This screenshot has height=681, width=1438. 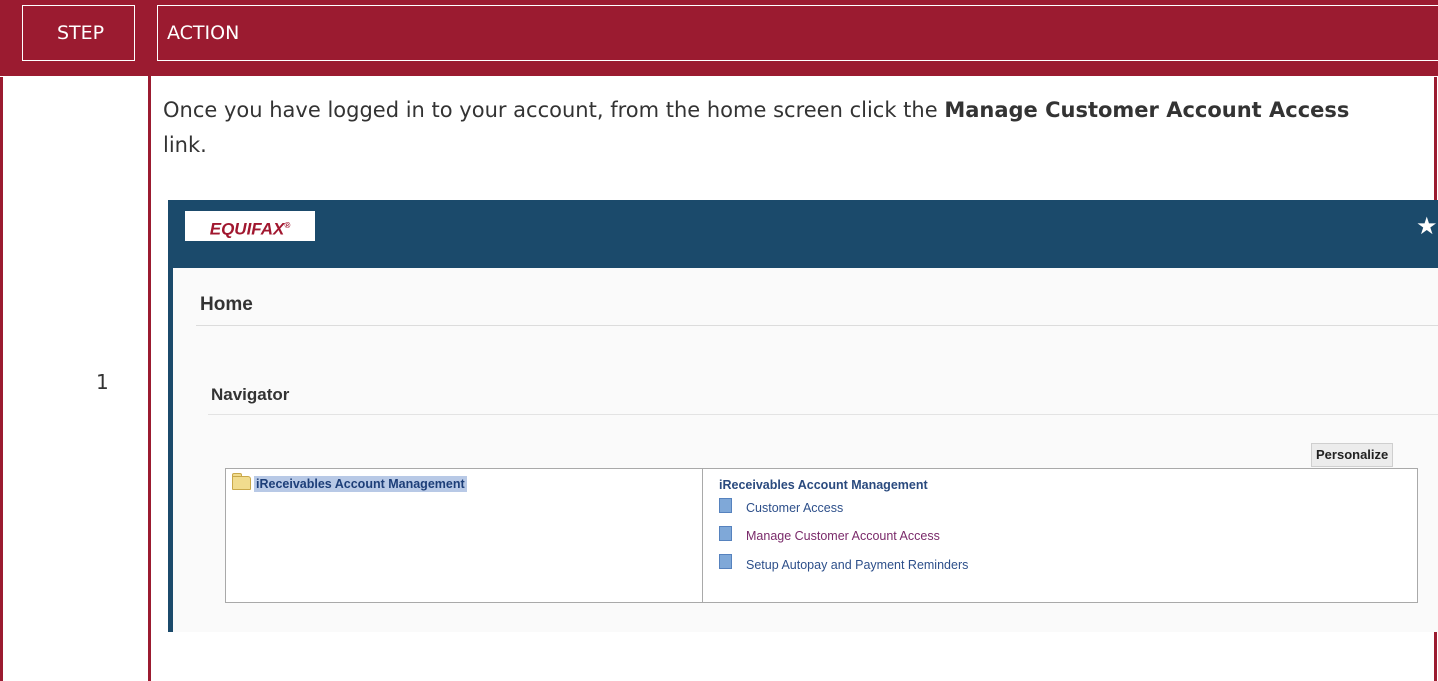 What do you see at coordinates (1352, 455) in the screenshot?
I see `personalize-button: Personalize` at bounding box center [1352, 455].